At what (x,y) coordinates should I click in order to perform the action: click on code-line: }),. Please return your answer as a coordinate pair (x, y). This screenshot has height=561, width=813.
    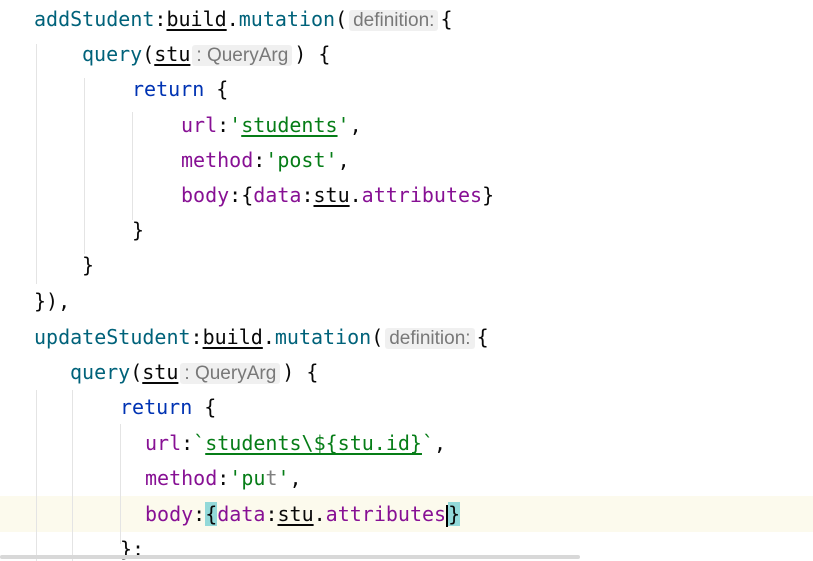
    Looking at the image, I should click on (52, 301).